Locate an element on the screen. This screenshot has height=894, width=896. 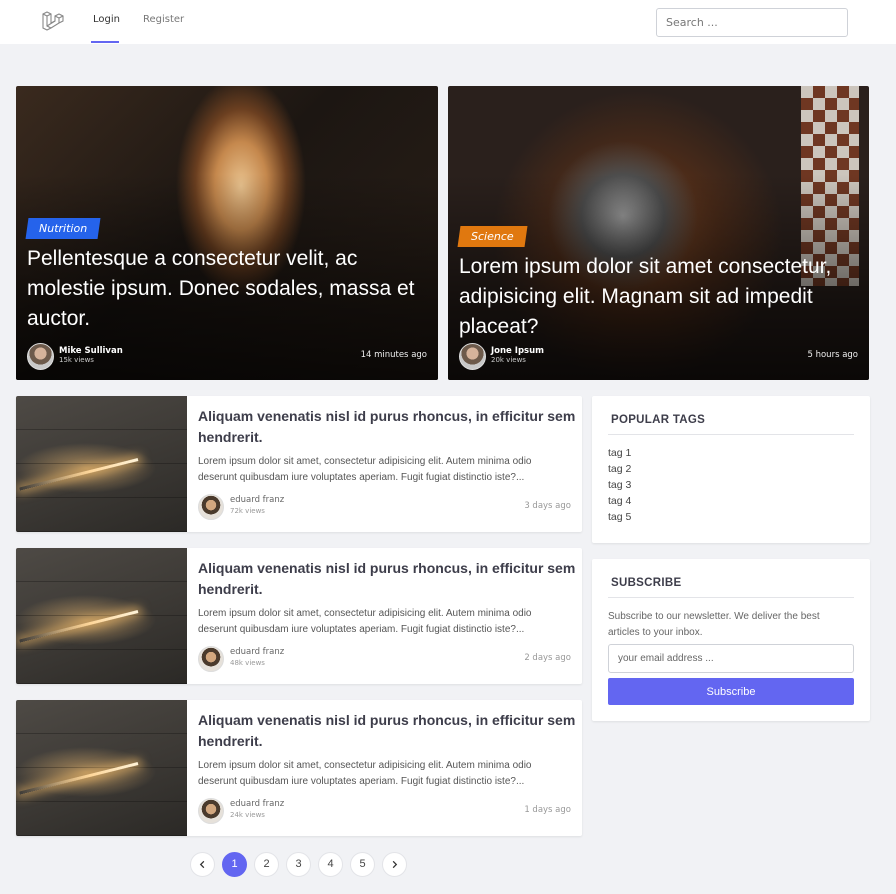
search-input is located at coordinates (752, 22).